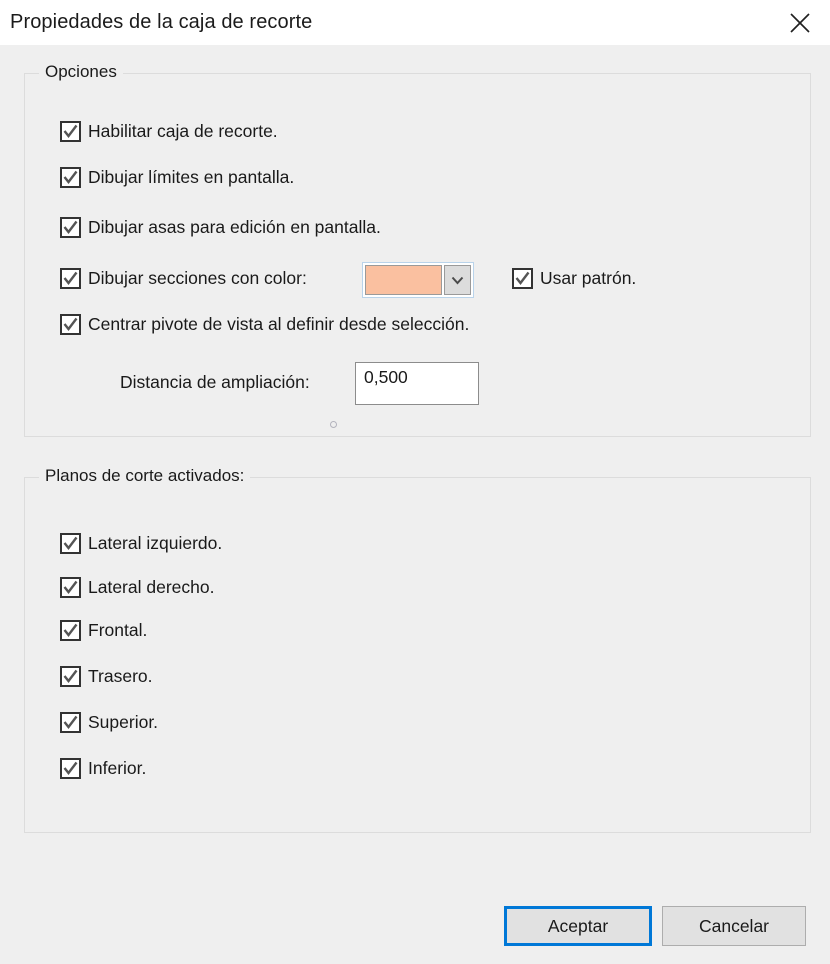  What do you see at coordinates (734, 926) in the screenshot?
I see `cancel-button: Cancelar` at bounding box center [734, 926].